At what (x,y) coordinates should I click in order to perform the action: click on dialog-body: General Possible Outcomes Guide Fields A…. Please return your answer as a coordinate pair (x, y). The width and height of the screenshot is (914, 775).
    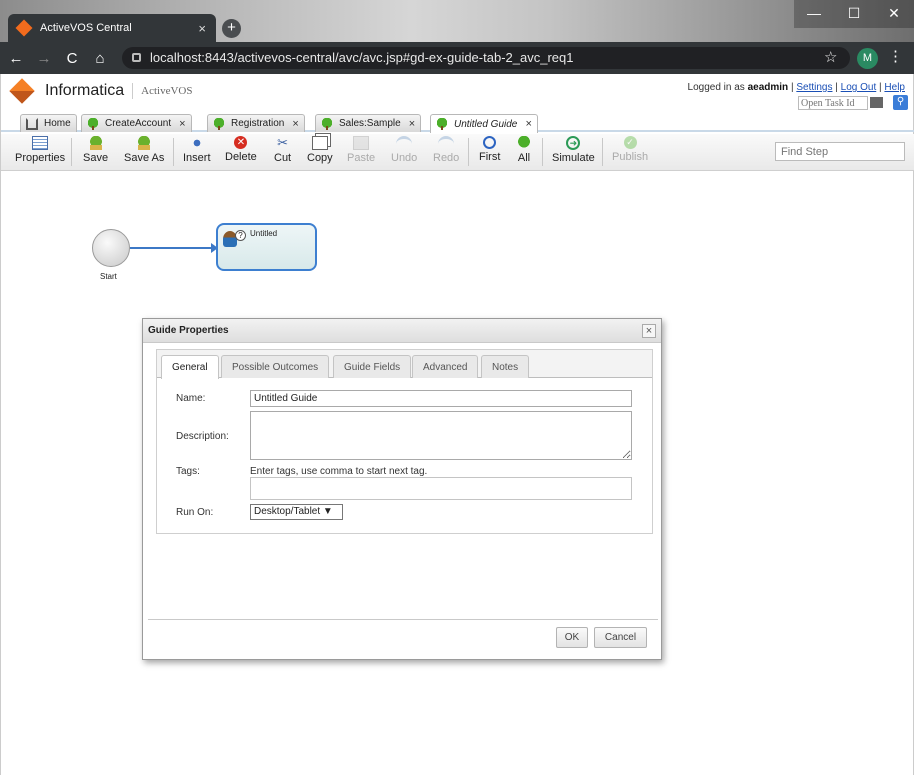
    Looking at the image, I should click on (404, 441).